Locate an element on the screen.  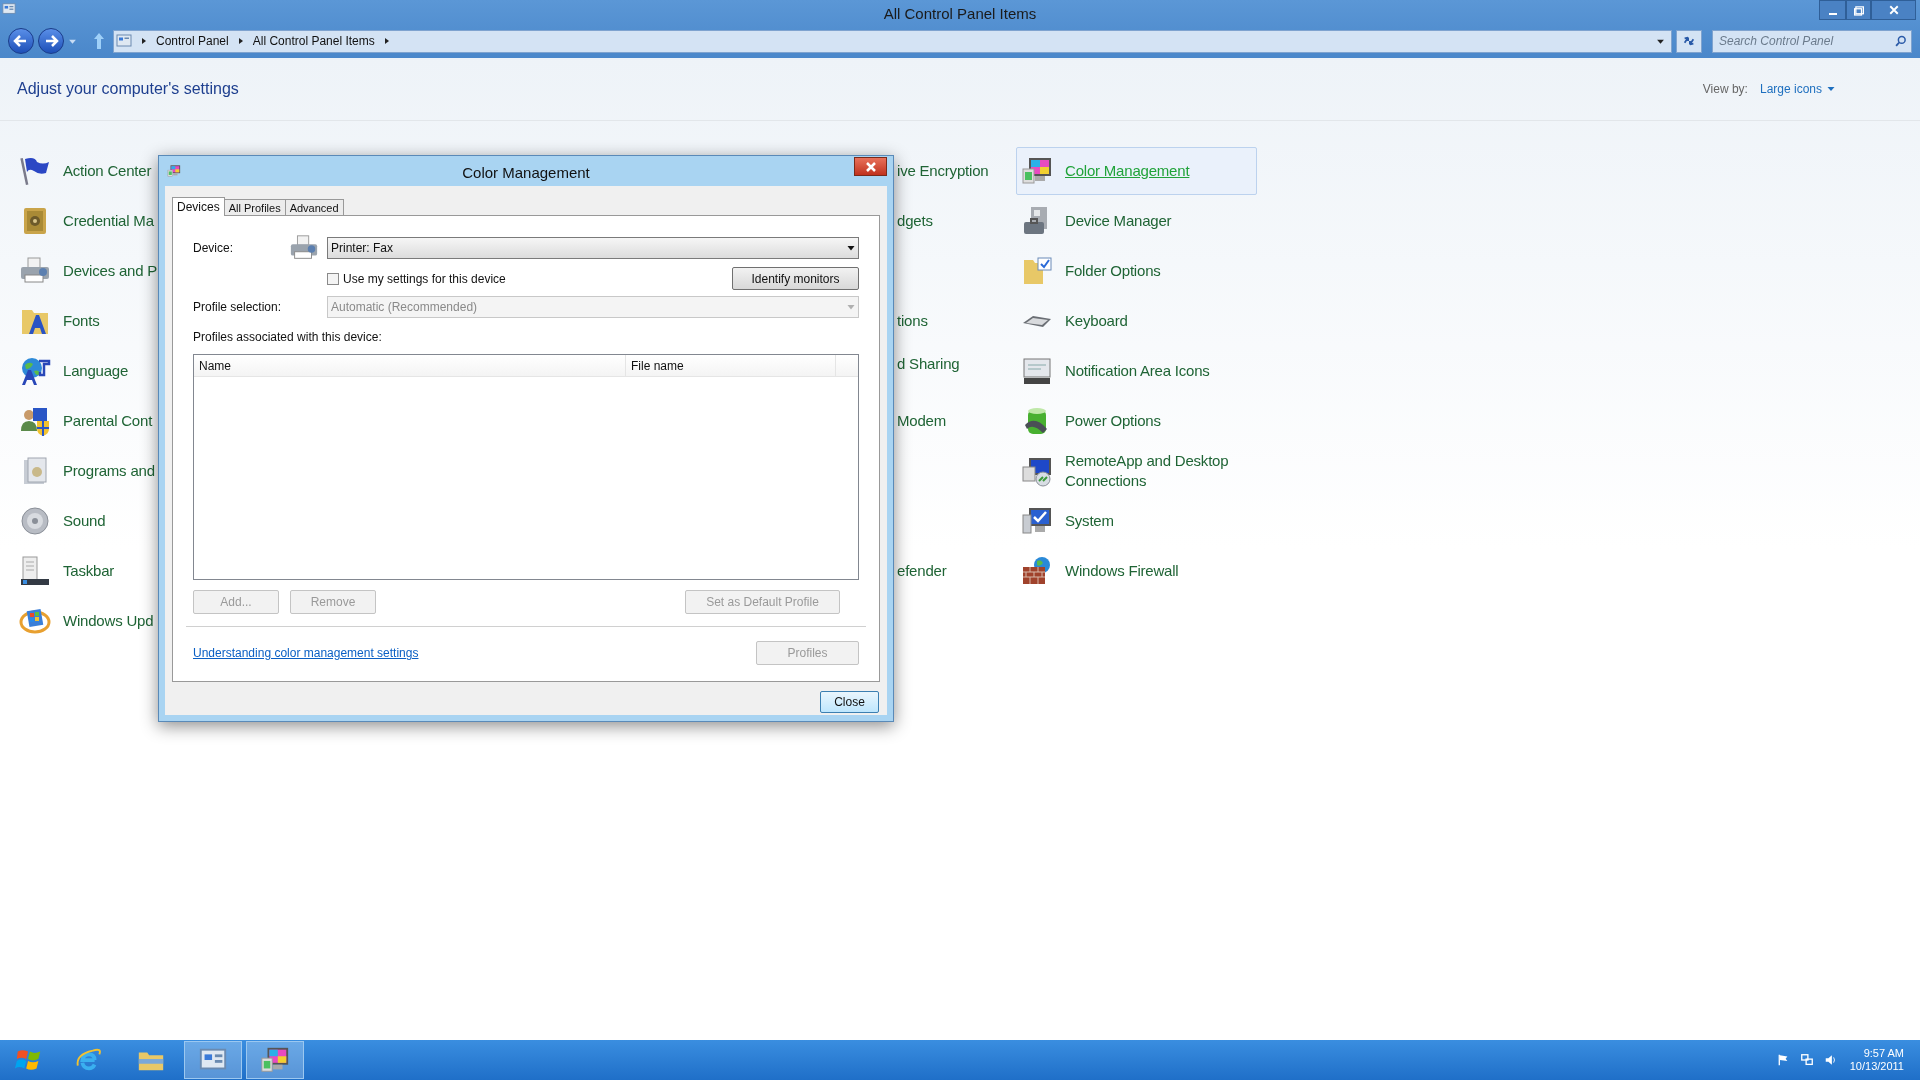
refresh-button is located at coordinates (1689, 41).